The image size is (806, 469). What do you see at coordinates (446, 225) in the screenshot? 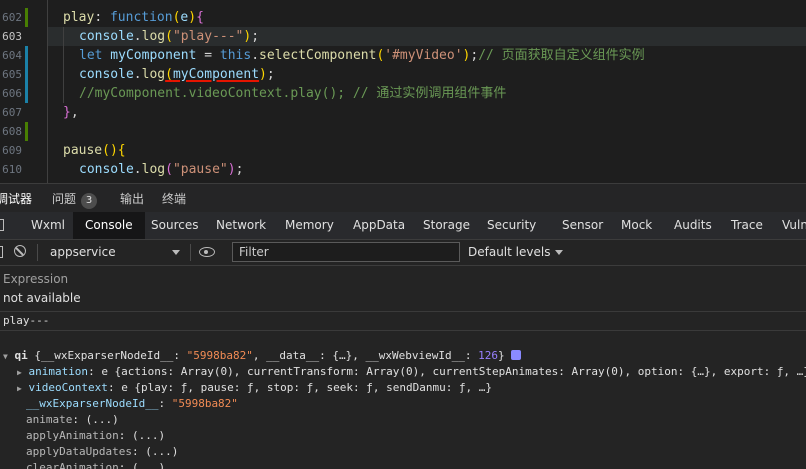
I see `tab-storage: Storage` at bounding box center [446, 225].